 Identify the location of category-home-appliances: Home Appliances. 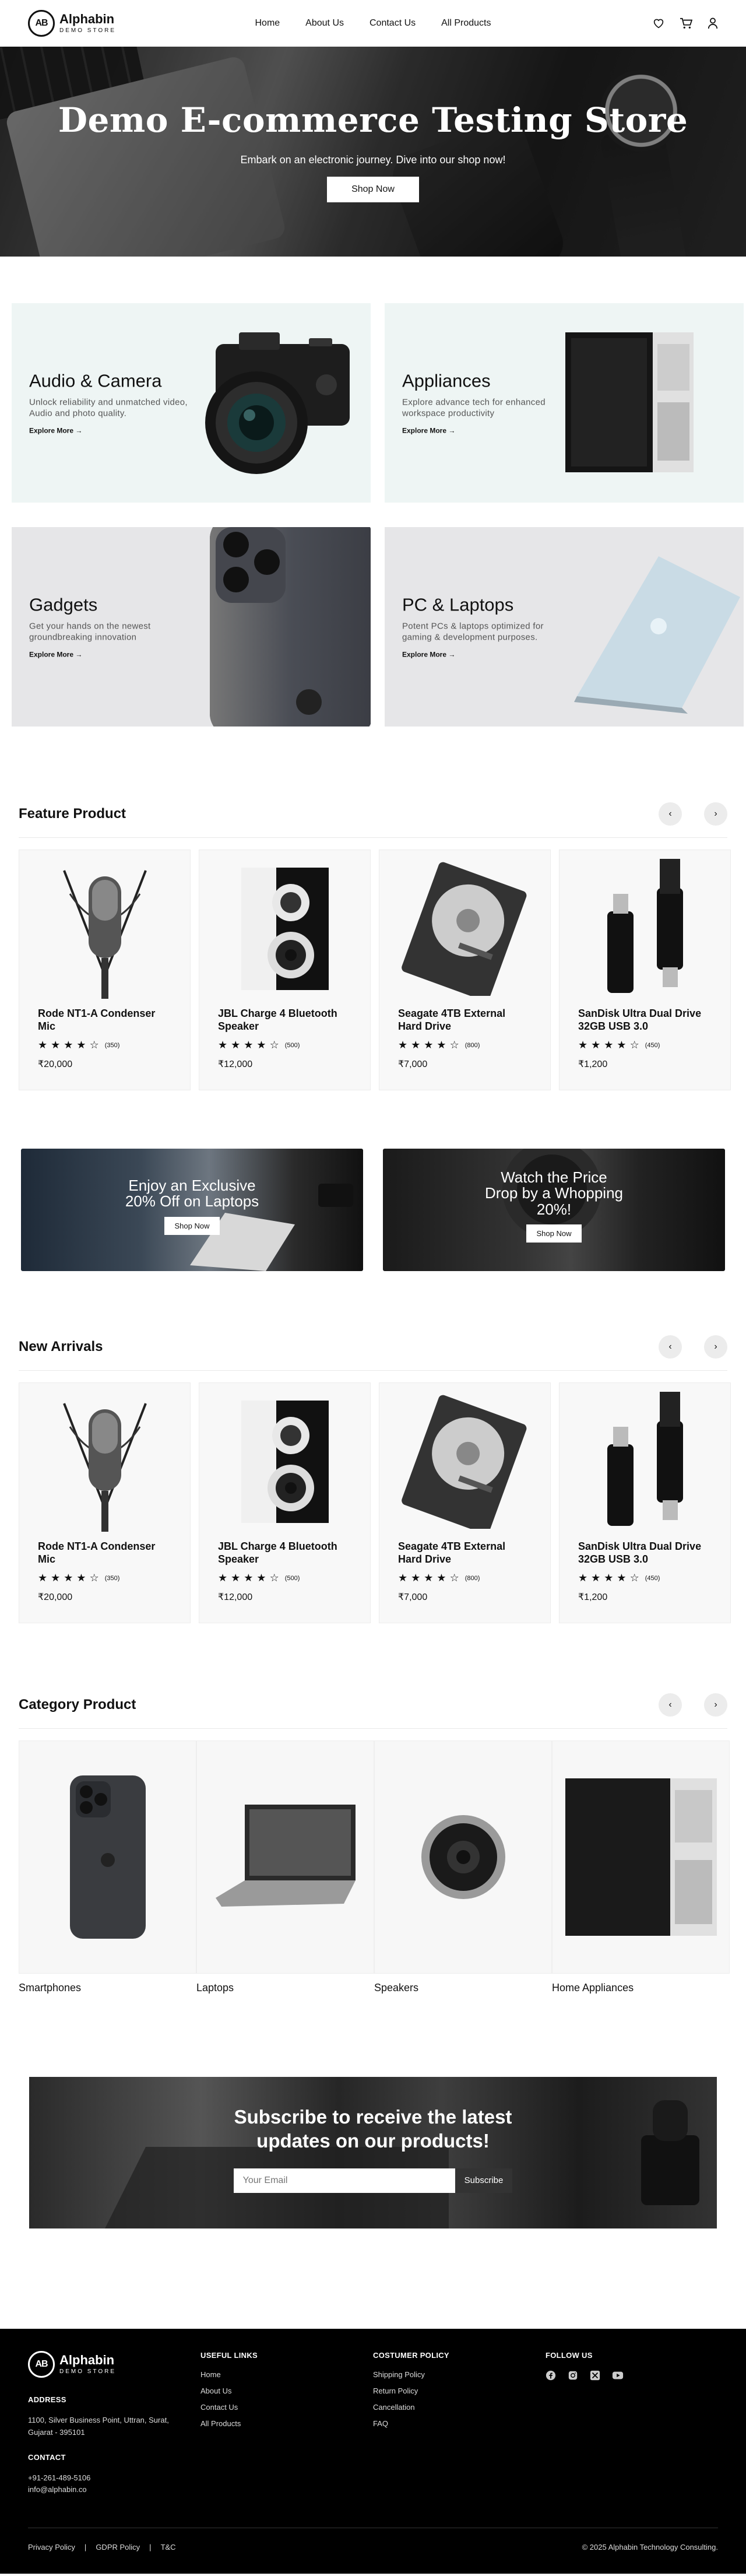
(641, 1867).